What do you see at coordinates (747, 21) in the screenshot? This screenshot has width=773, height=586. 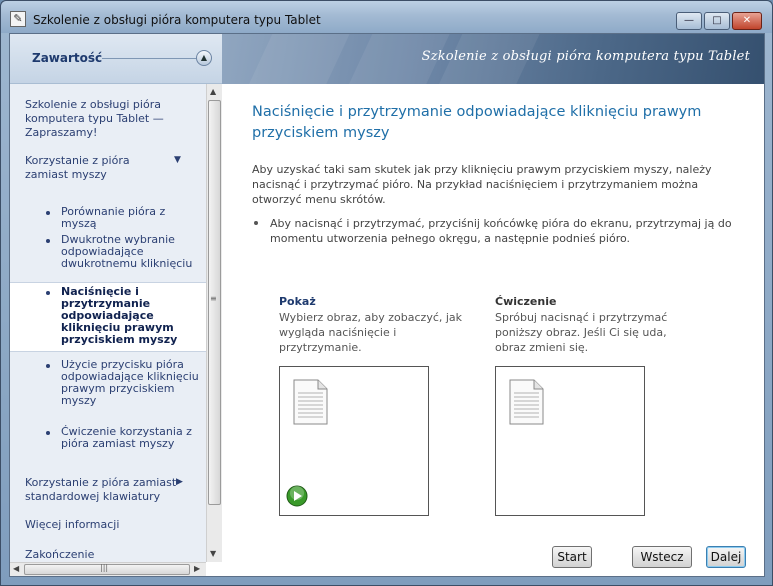 I see `close-button: ✕` at bounding box center [747, 21].